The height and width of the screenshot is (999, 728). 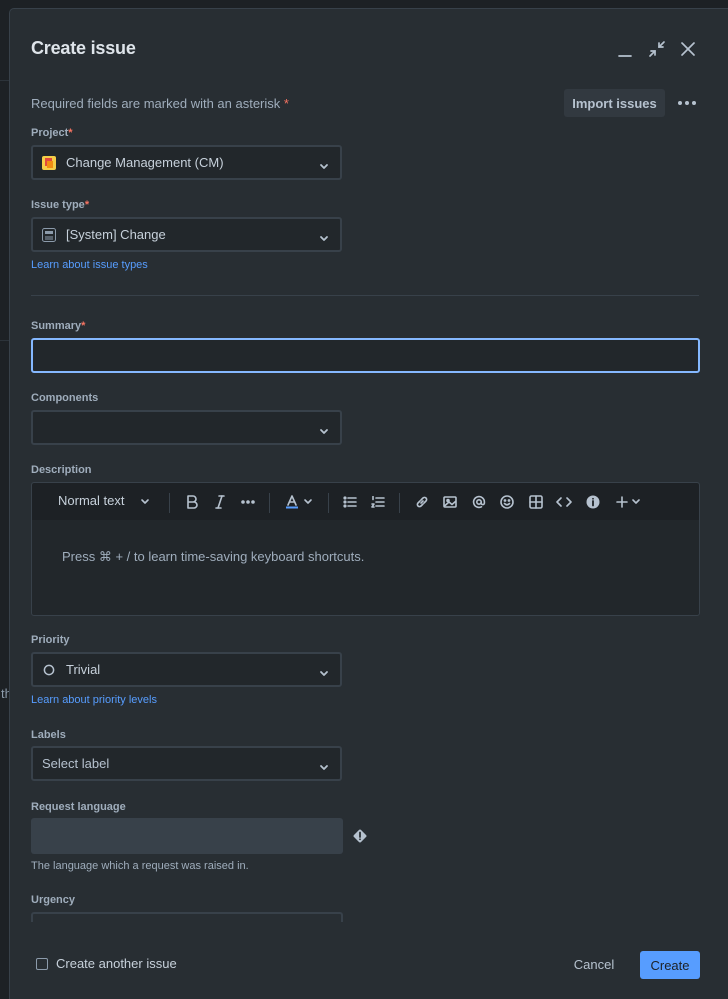 What do you see at coordinates (42, 964) in the screenshot?
I see `create-another-checkbox` at bounding box center [42, 964].